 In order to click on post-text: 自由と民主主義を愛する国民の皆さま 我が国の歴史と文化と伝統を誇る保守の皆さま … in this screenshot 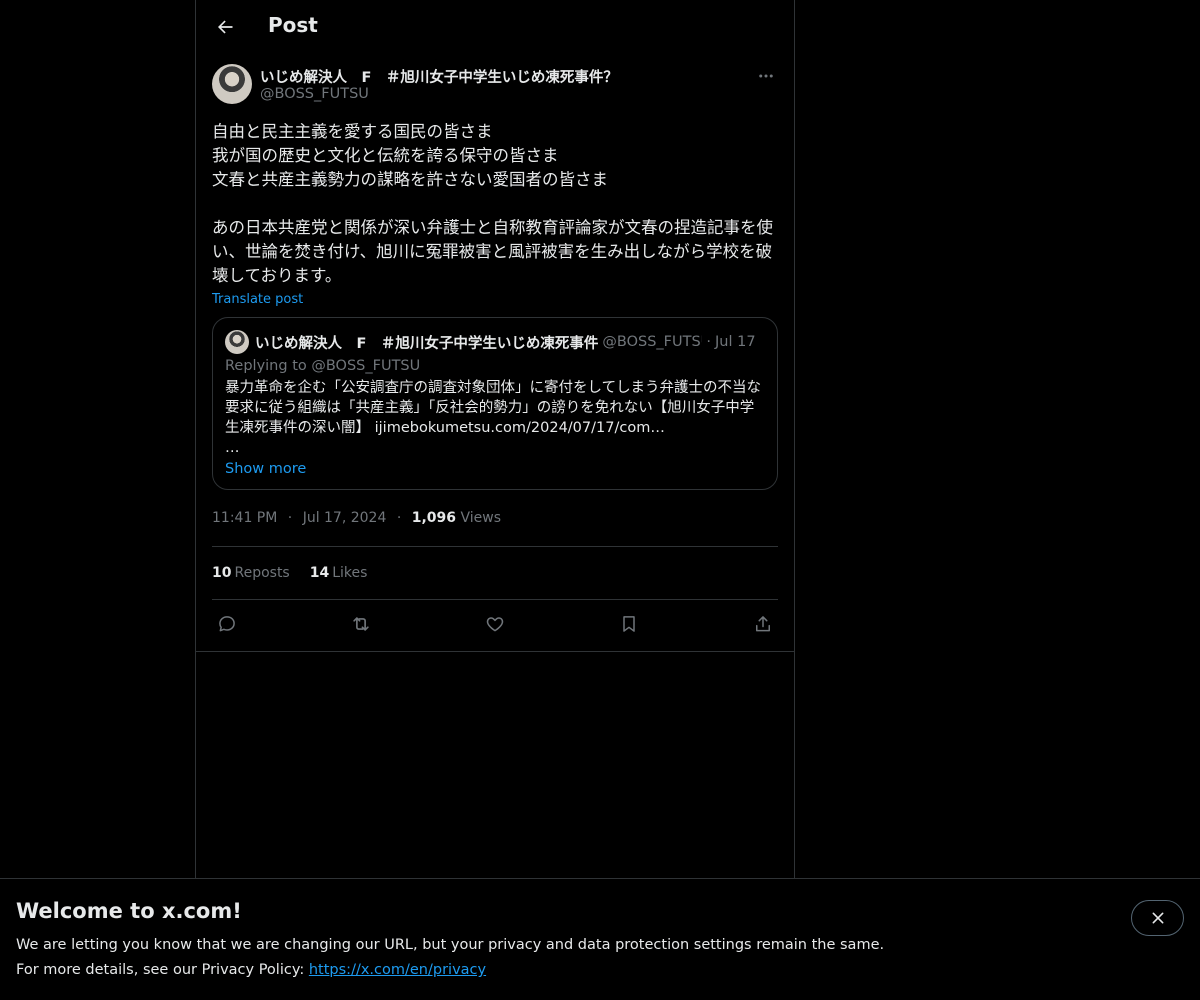, I will do `click(492, 203)`.